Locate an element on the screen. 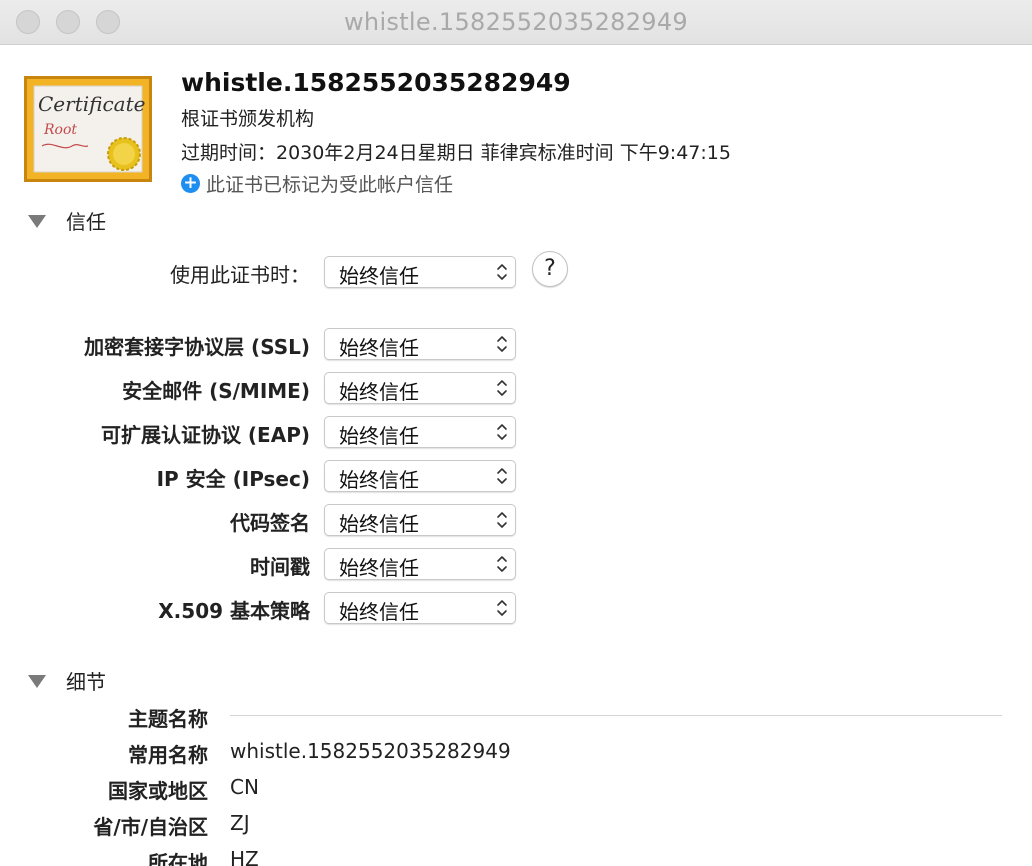  certificate-sub-text: Root is located at coordinates (60, 130).